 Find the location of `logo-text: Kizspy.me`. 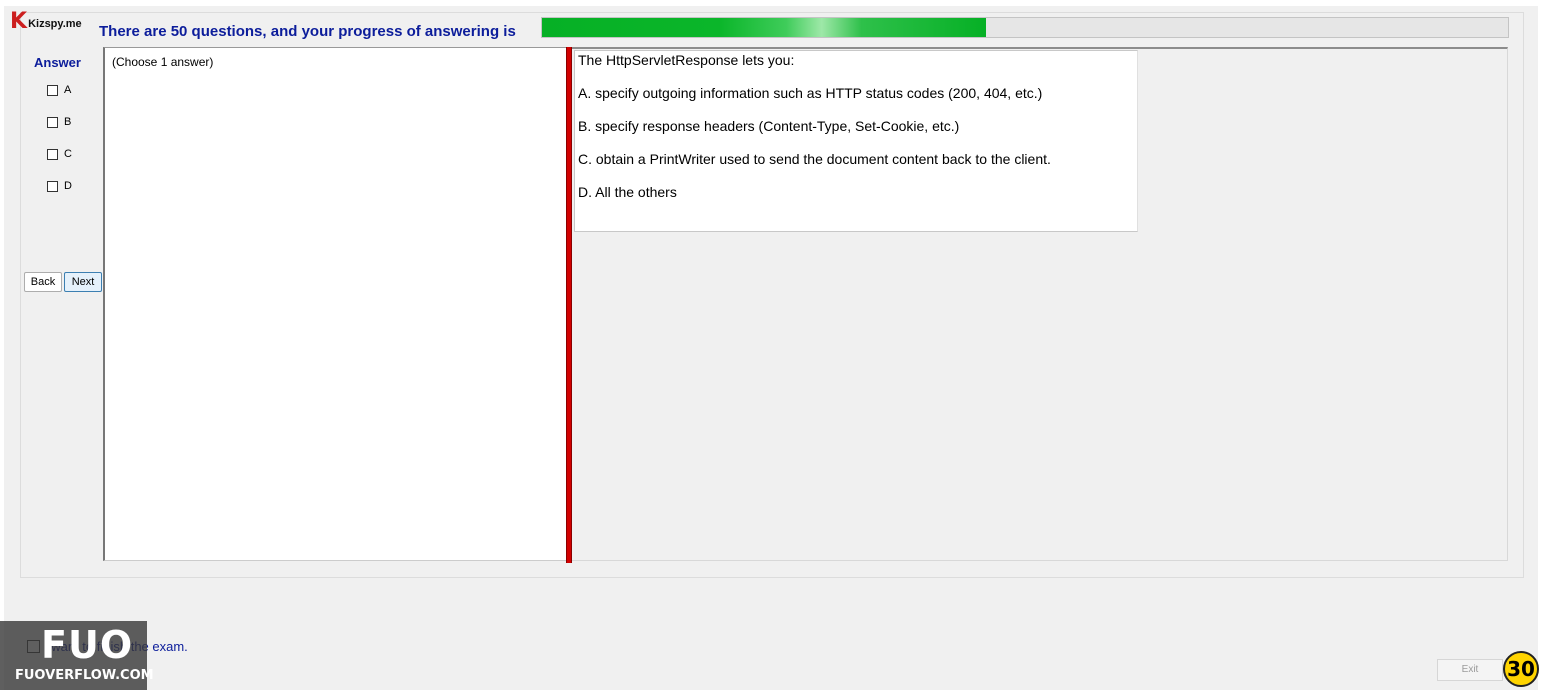

logo-text: Kizspy.me is located at coordinates (55, 24).